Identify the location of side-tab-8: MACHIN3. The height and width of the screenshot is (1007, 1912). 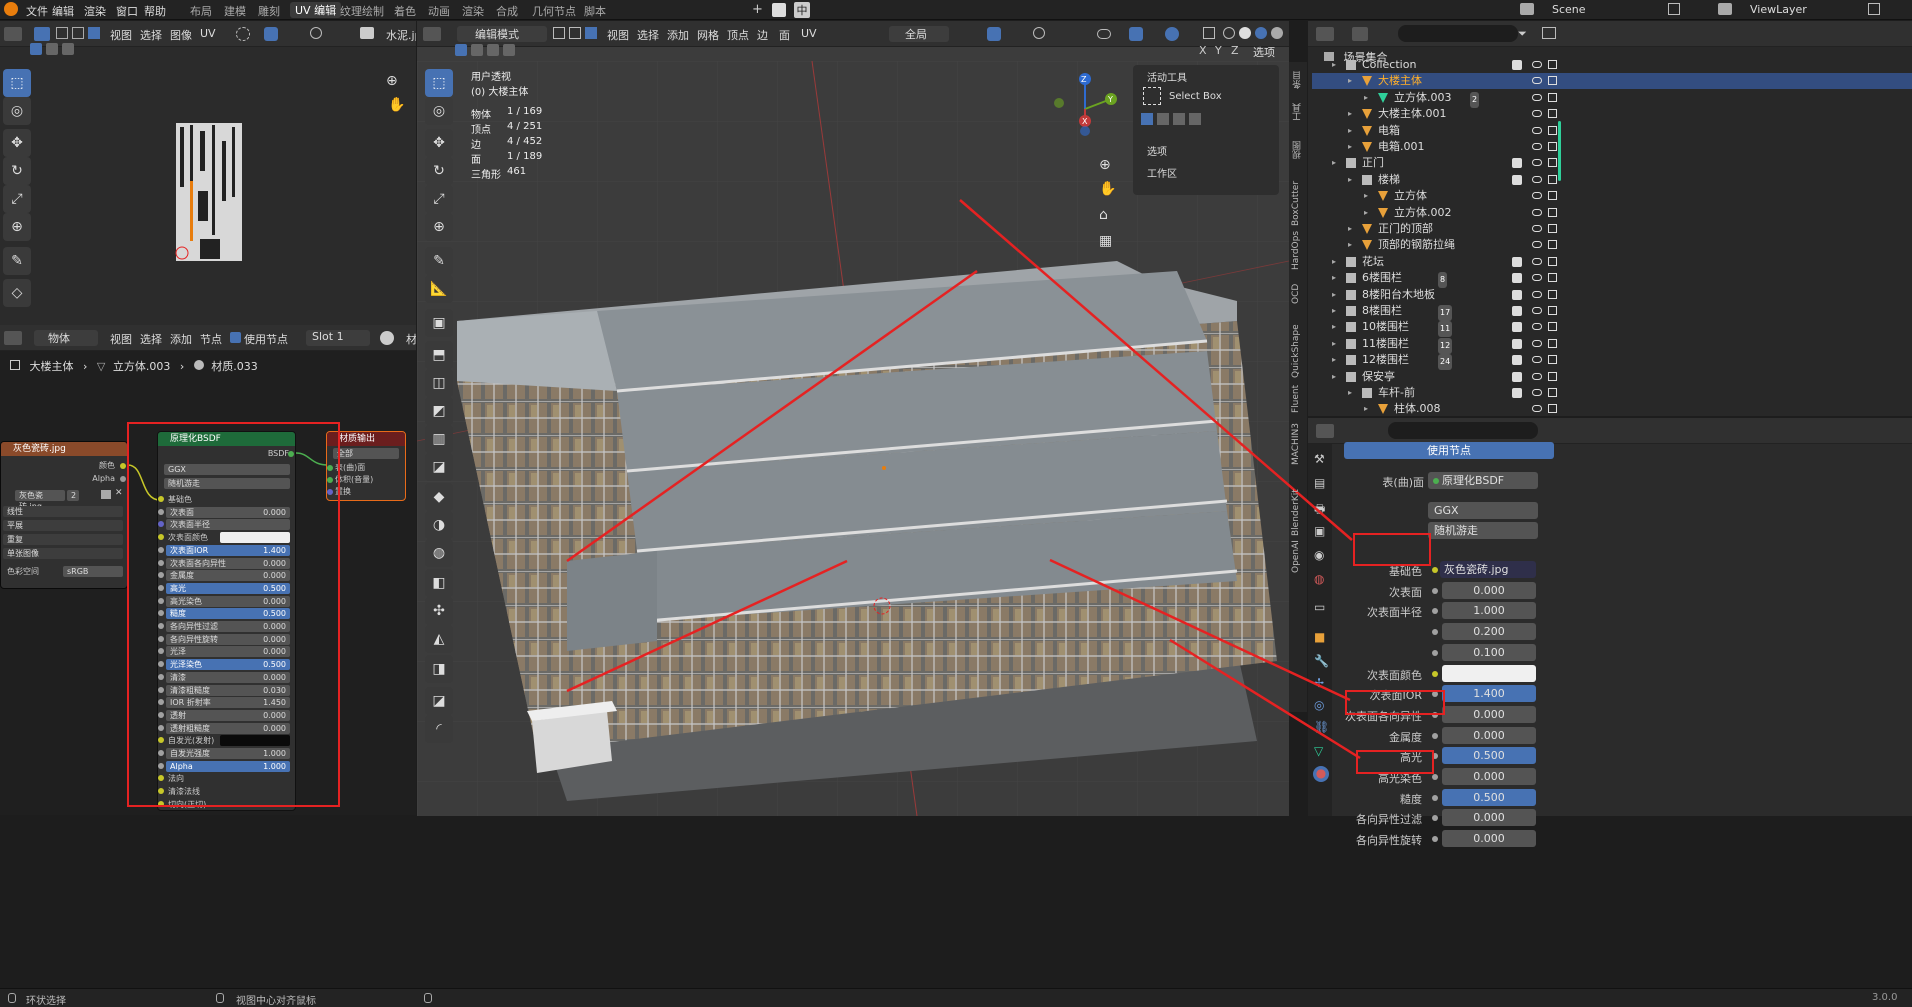
(1298, 444).